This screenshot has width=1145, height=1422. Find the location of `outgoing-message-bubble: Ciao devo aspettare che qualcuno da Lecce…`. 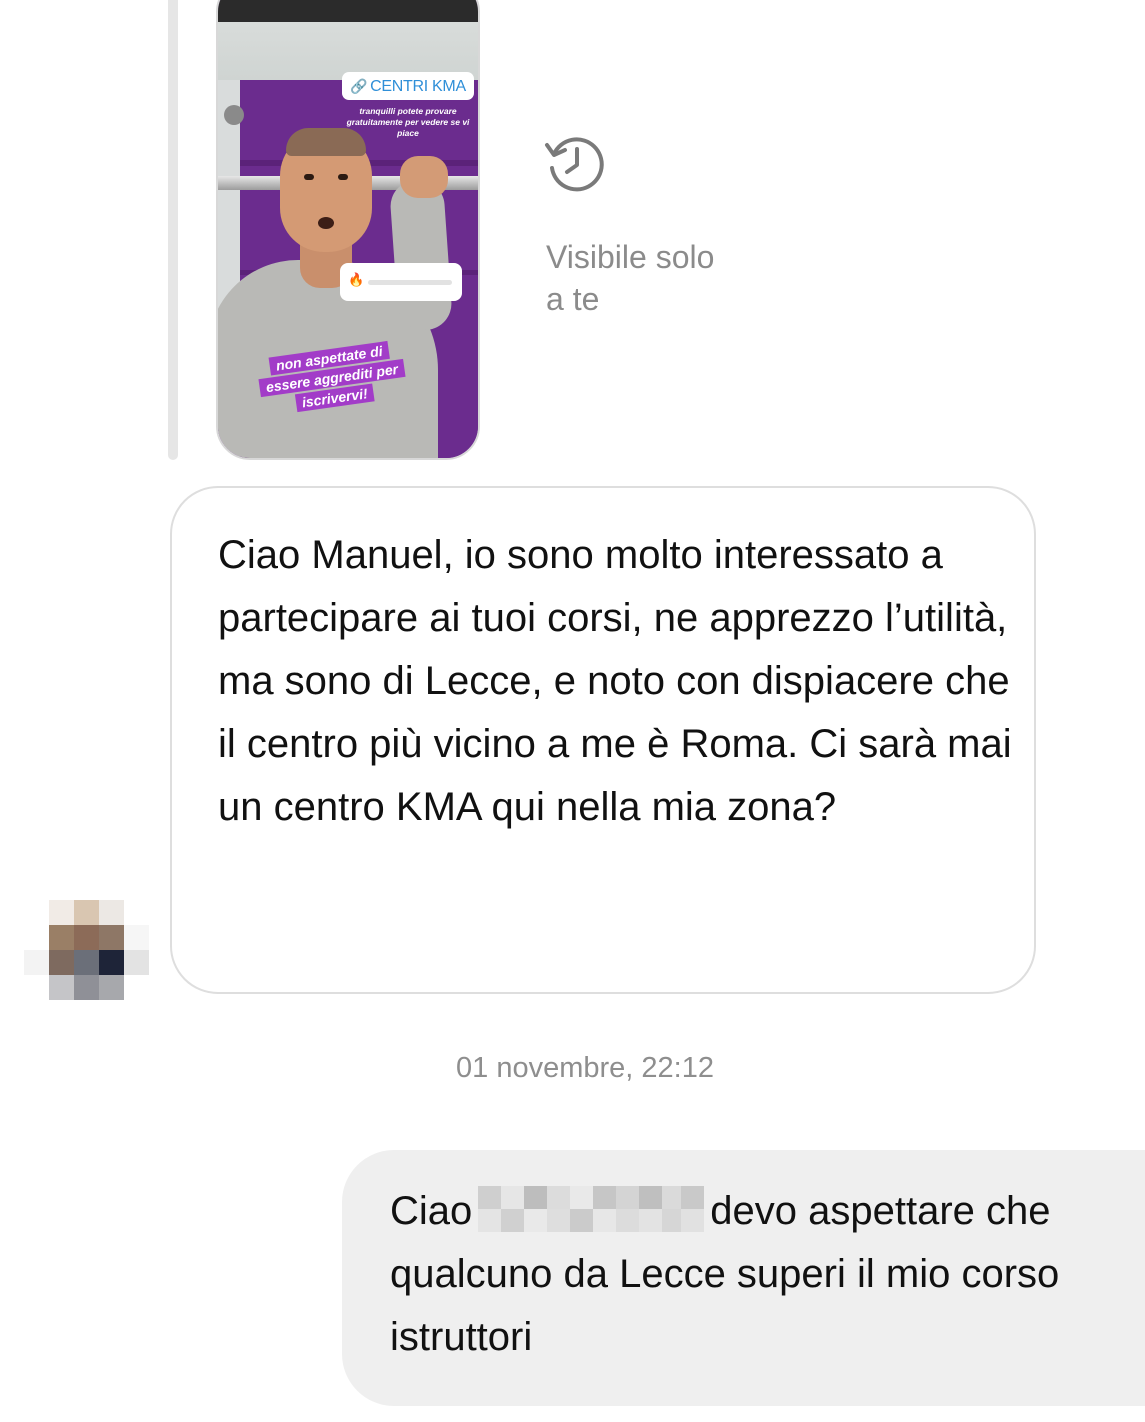

outgoing-message-bubble: Ciao devo aspettare che qualcuno da Lecce… is located at coordinates (743, 1278).